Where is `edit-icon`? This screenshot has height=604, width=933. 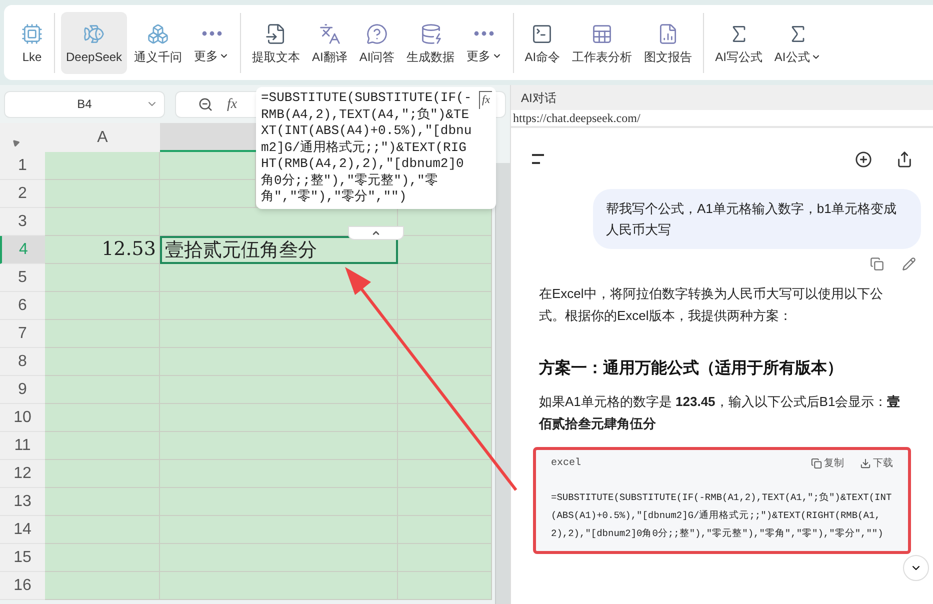 edit-icon is located at coordinates (909, 264).